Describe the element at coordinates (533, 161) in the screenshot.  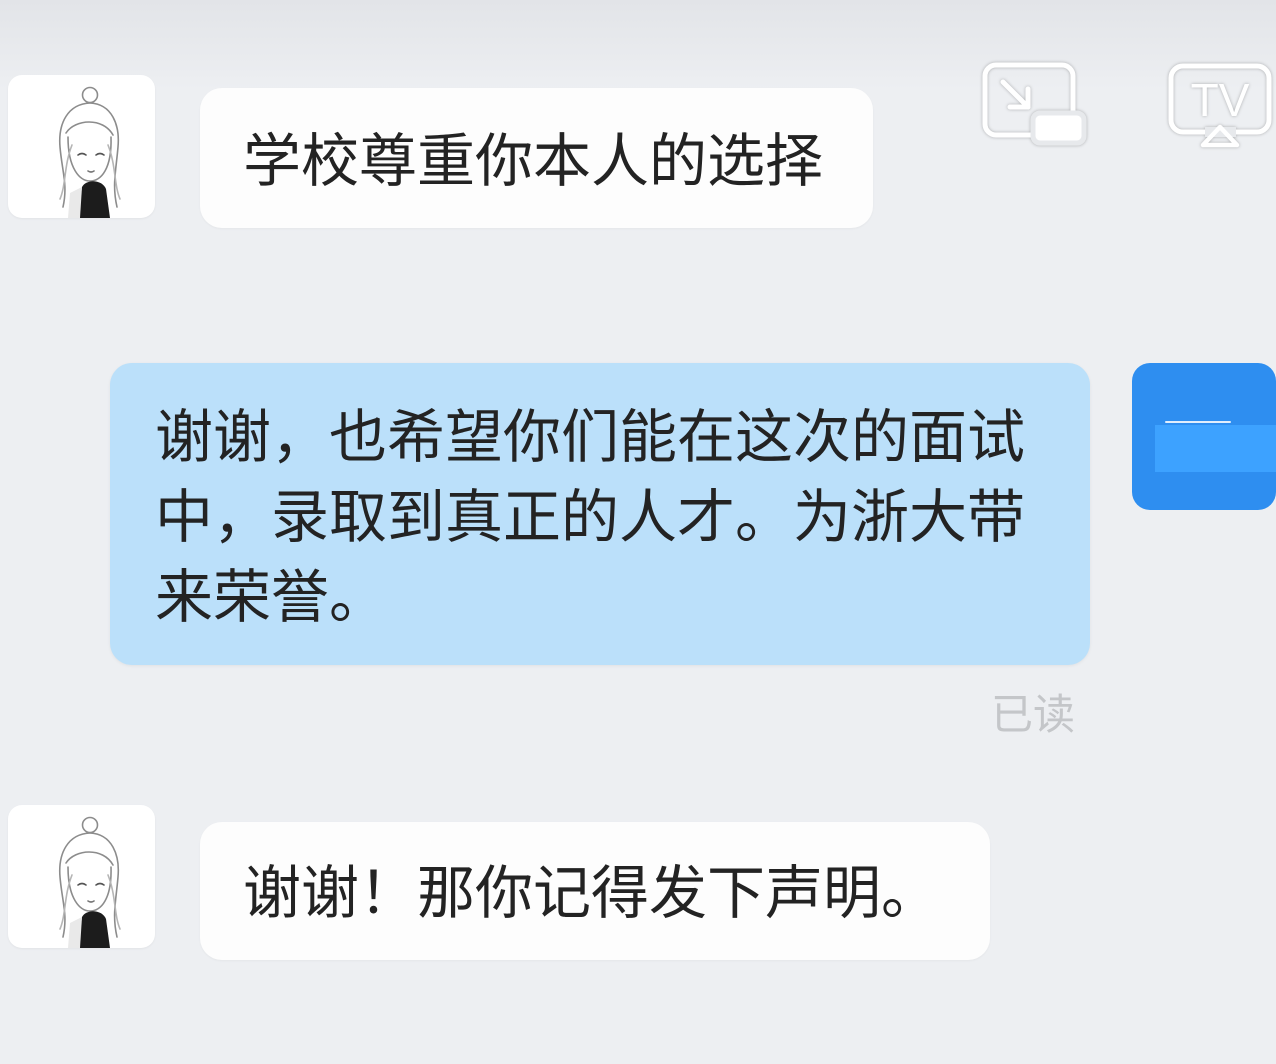
I see `message-text: 学校尊重你本人的选择` at that location.